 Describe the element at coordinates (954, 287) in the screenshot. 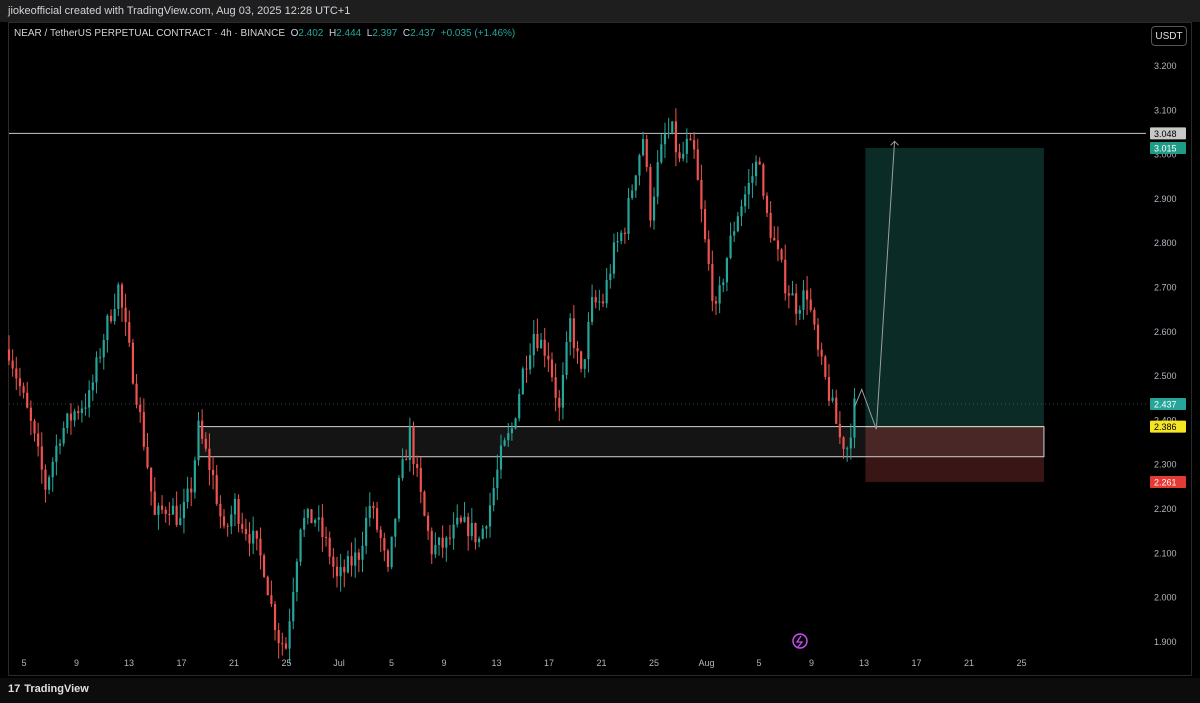

I see `target-zone` at that location.